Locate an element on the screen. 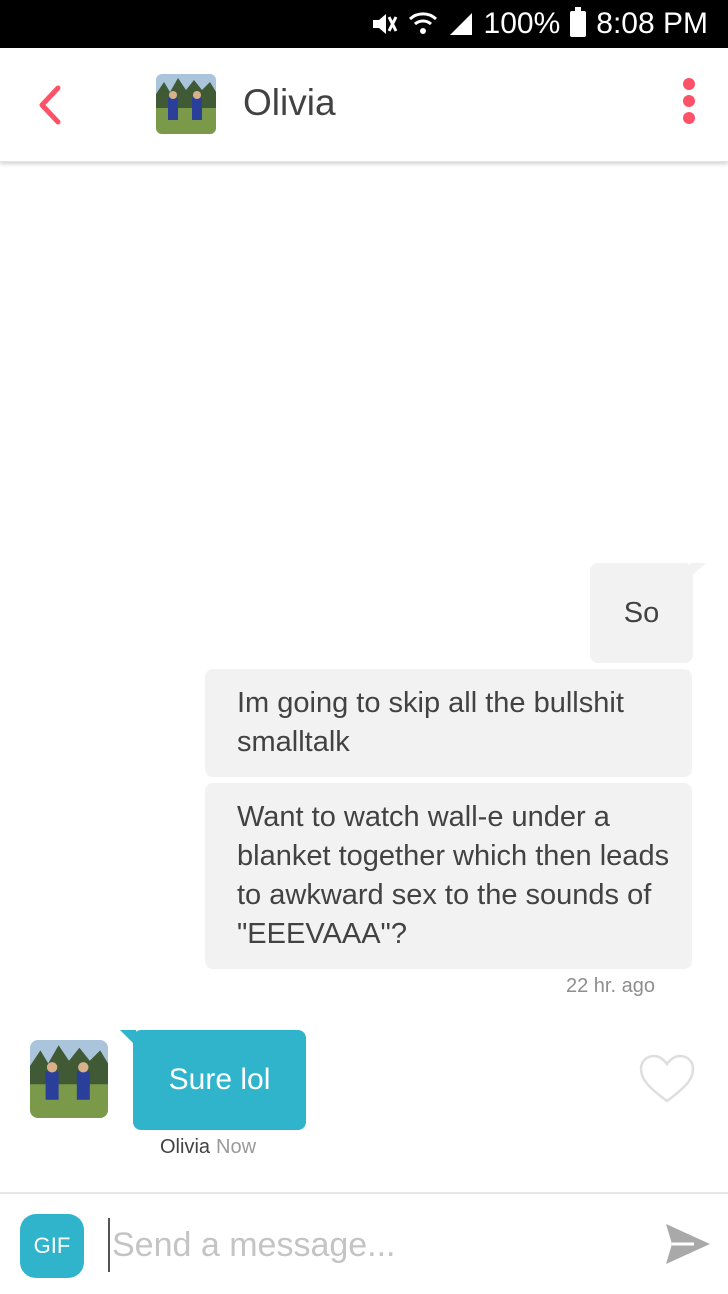 The height and width of the screenshot is (1294, 728). send-icon is located at coordinates (688, 1244).